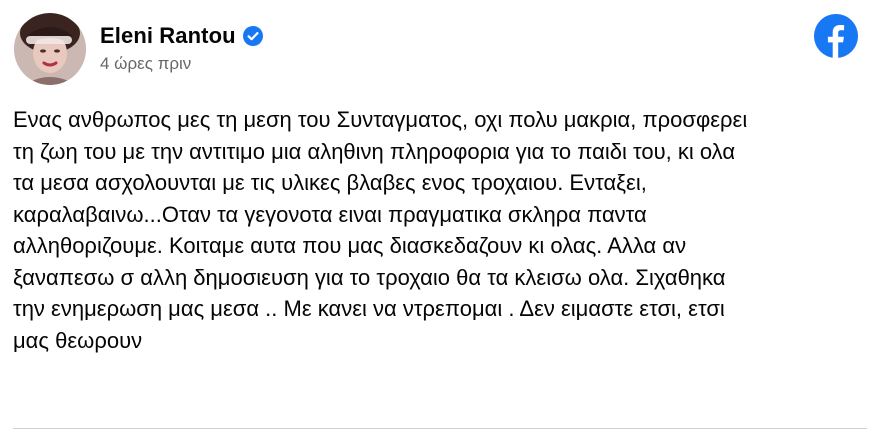  I want to click on post-timestamp: 4 ώρες πριν, so click(145, 64).